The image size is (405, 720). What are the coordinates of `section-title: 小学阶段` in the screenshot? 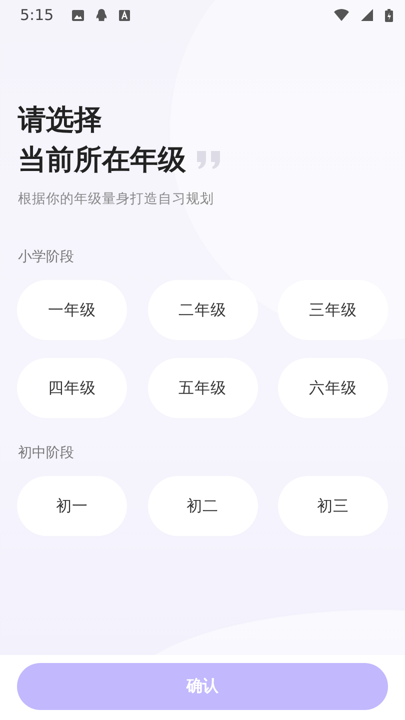 It's located at (46, 257).